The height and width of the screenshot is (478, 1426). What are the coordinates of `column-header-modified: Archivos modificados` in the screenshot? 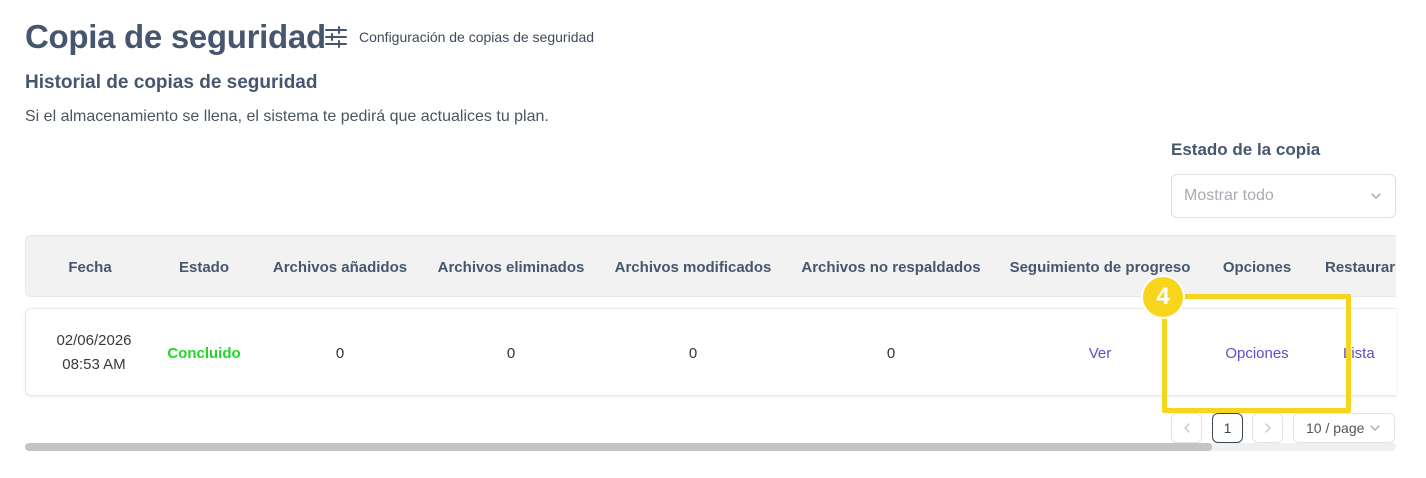 It's located at (693, 267).